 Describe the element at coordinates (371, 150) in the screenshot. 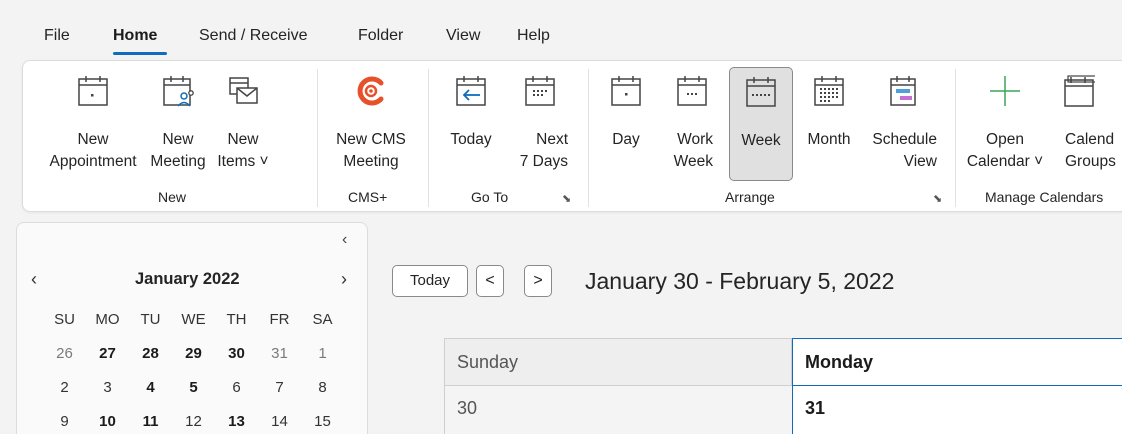

I see `new-cms-meeting-label: New CMS Meeting` at that location.